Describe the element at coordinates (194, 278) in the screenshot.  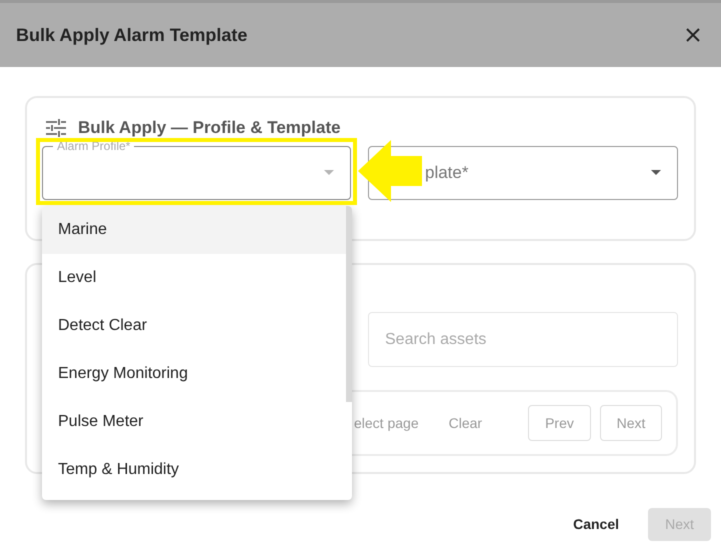
I see `menu-item: Level` at that location.